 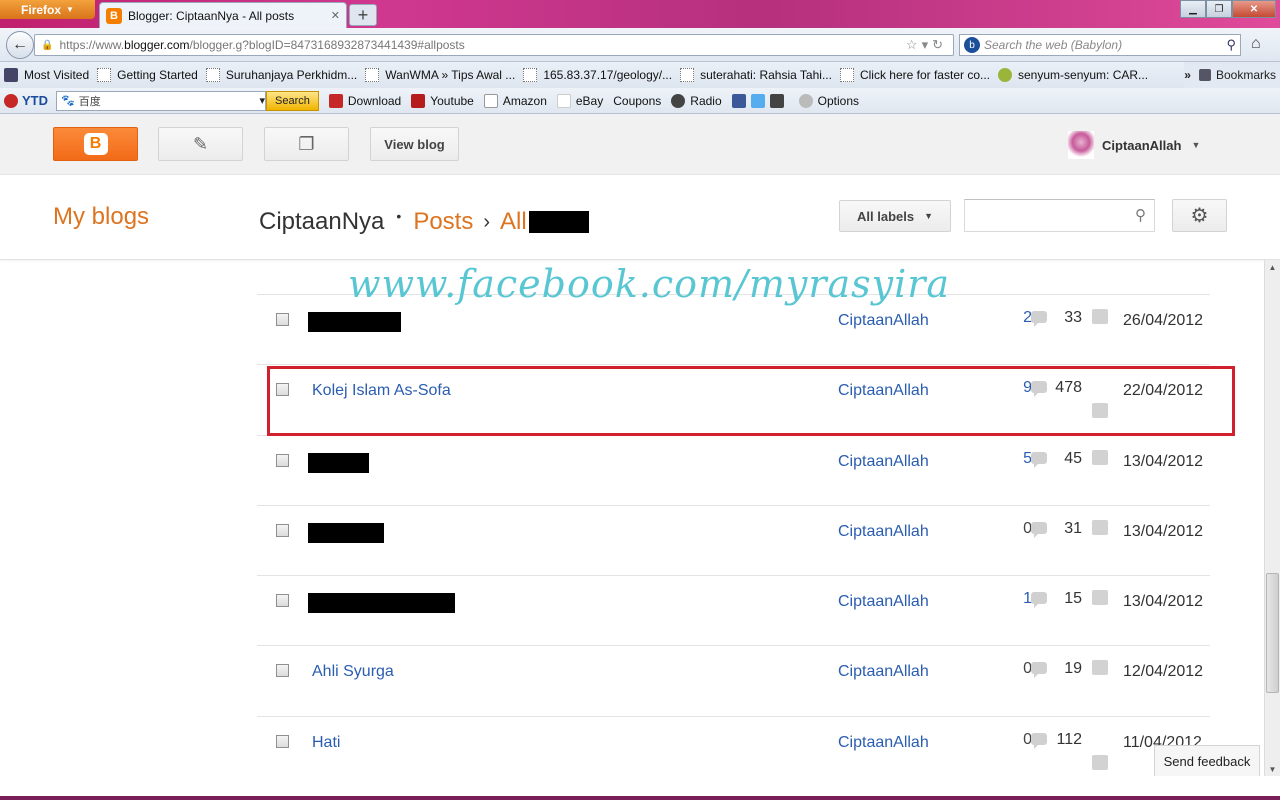 I want to click on avatar, so click(x=1081, y=145).